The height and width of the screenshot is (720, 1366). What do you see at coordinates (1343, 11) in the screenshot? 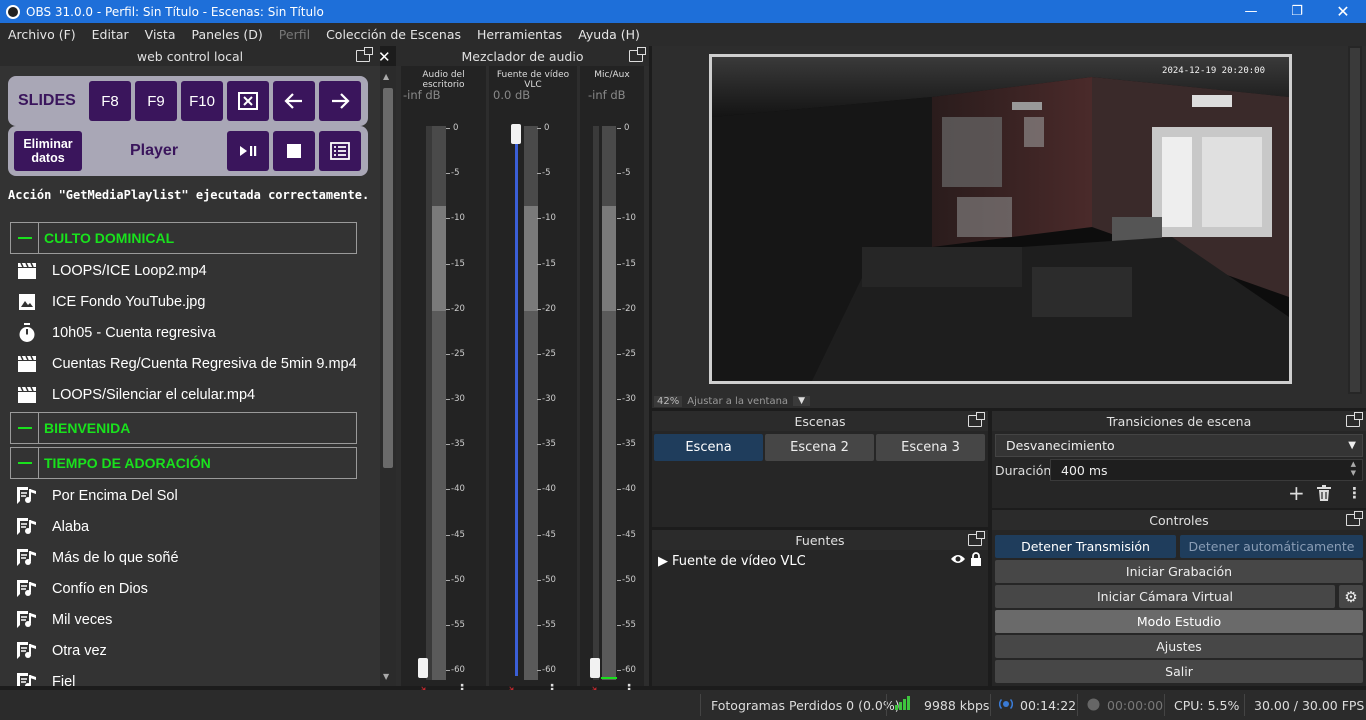
I see `close-window-button: ✕` at bounding box center [1343, 11].